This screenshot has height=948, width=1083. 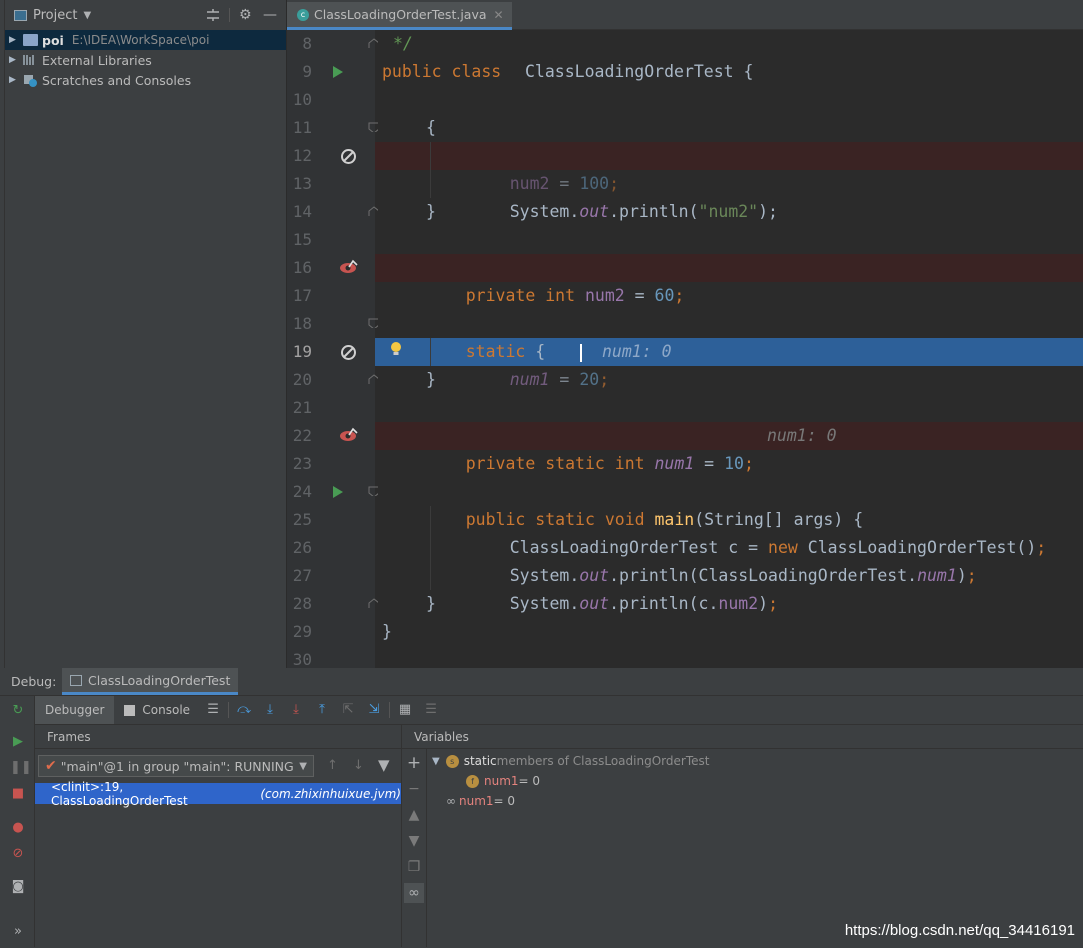 I want to click on frames-title: Frames, so click(x=218, y=737).